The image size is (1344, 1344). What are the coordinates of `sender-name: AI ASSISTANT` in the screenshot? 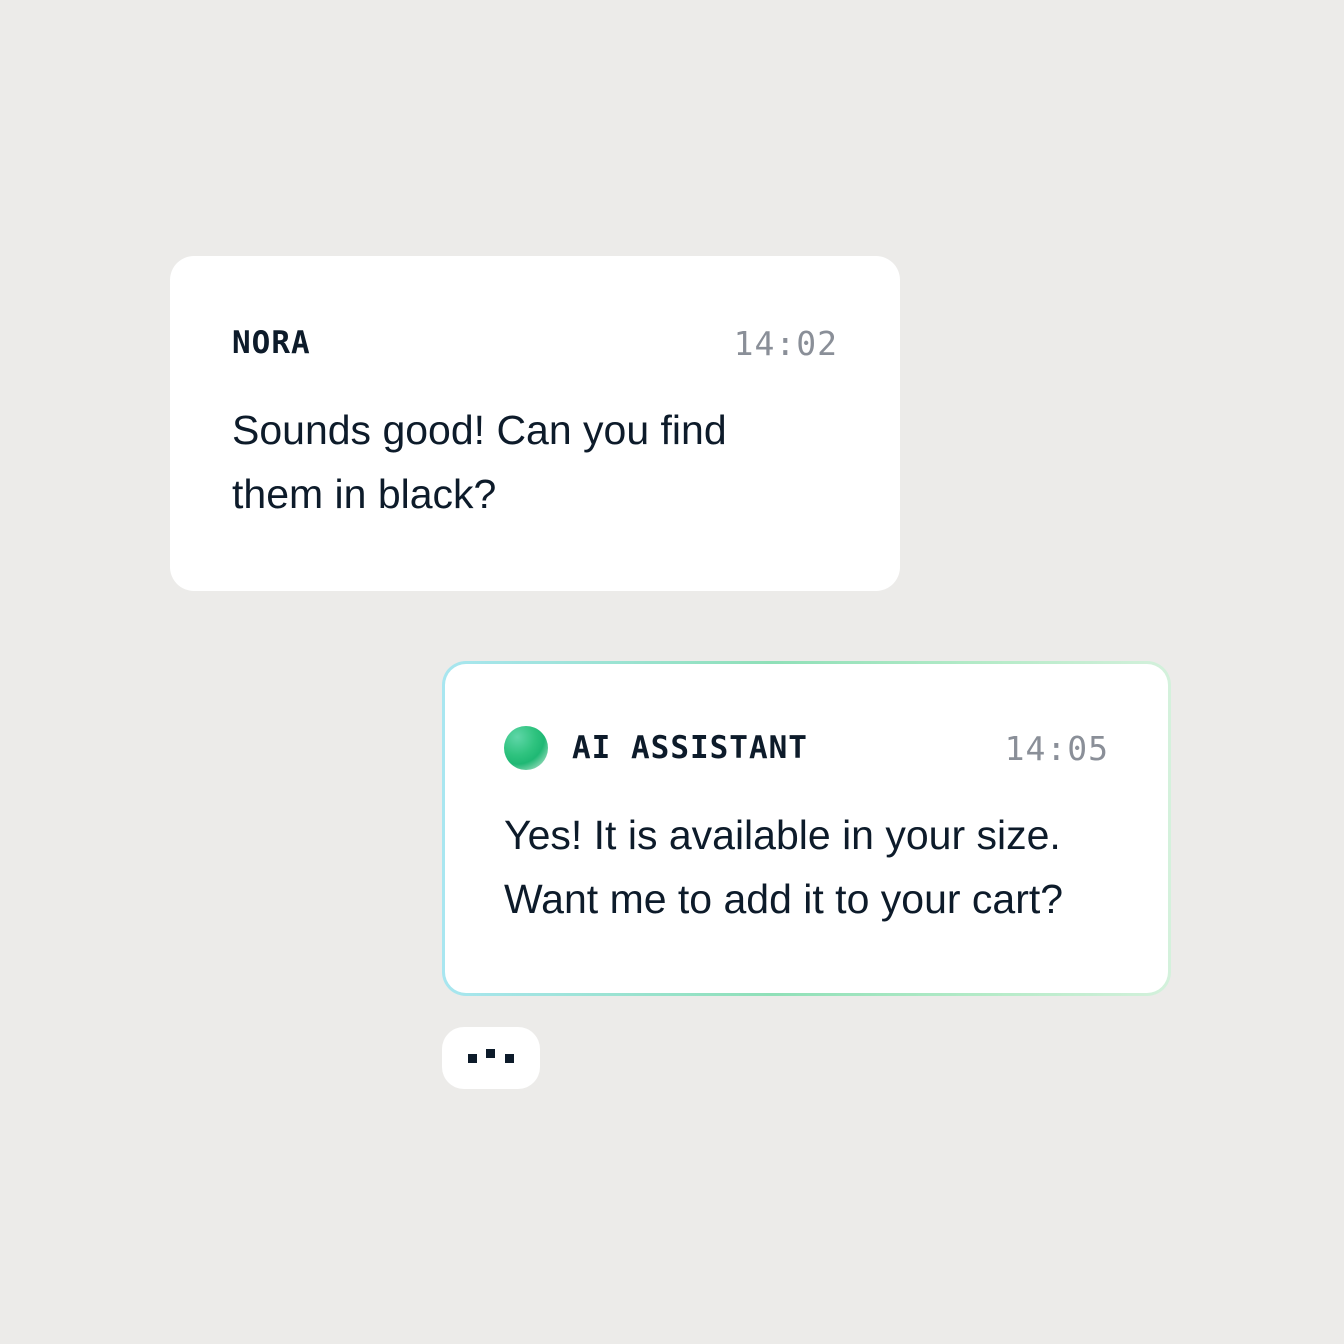 It's located at (690, 748).